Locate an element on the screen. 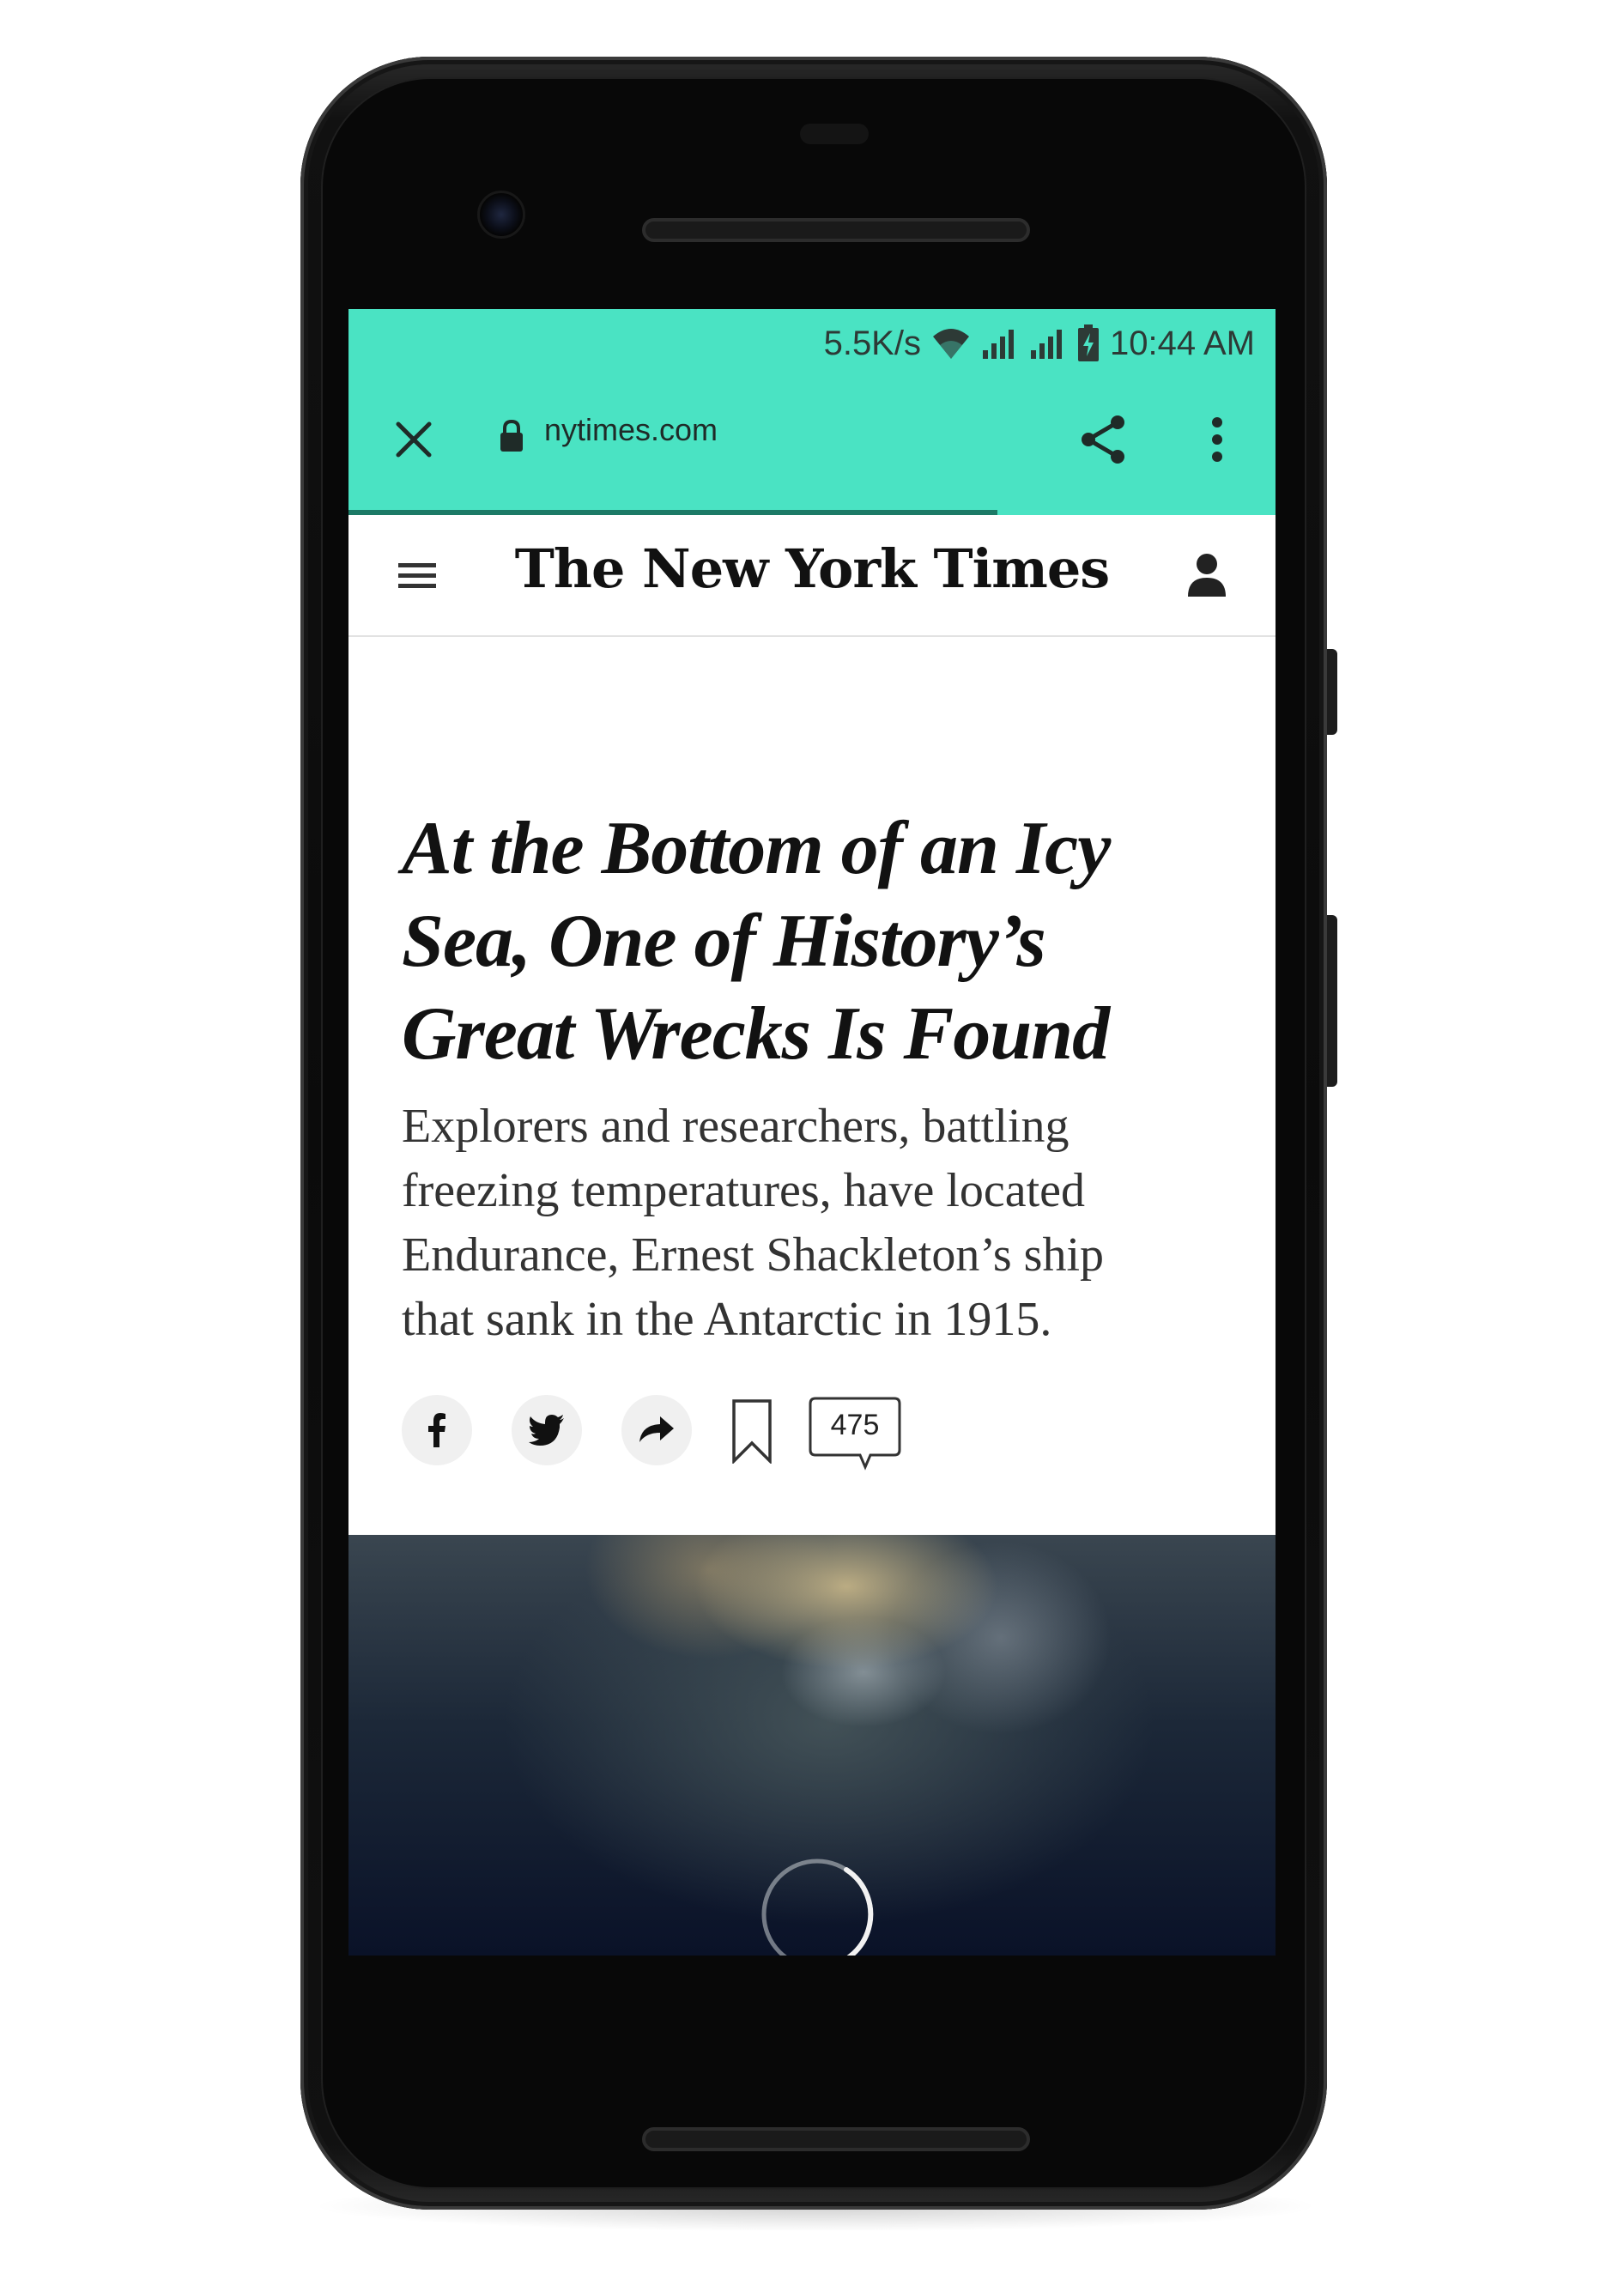 Image resolution: width=1624 pixels, height=2274 pixels. top-speaker is located at coordinates (836, 230).